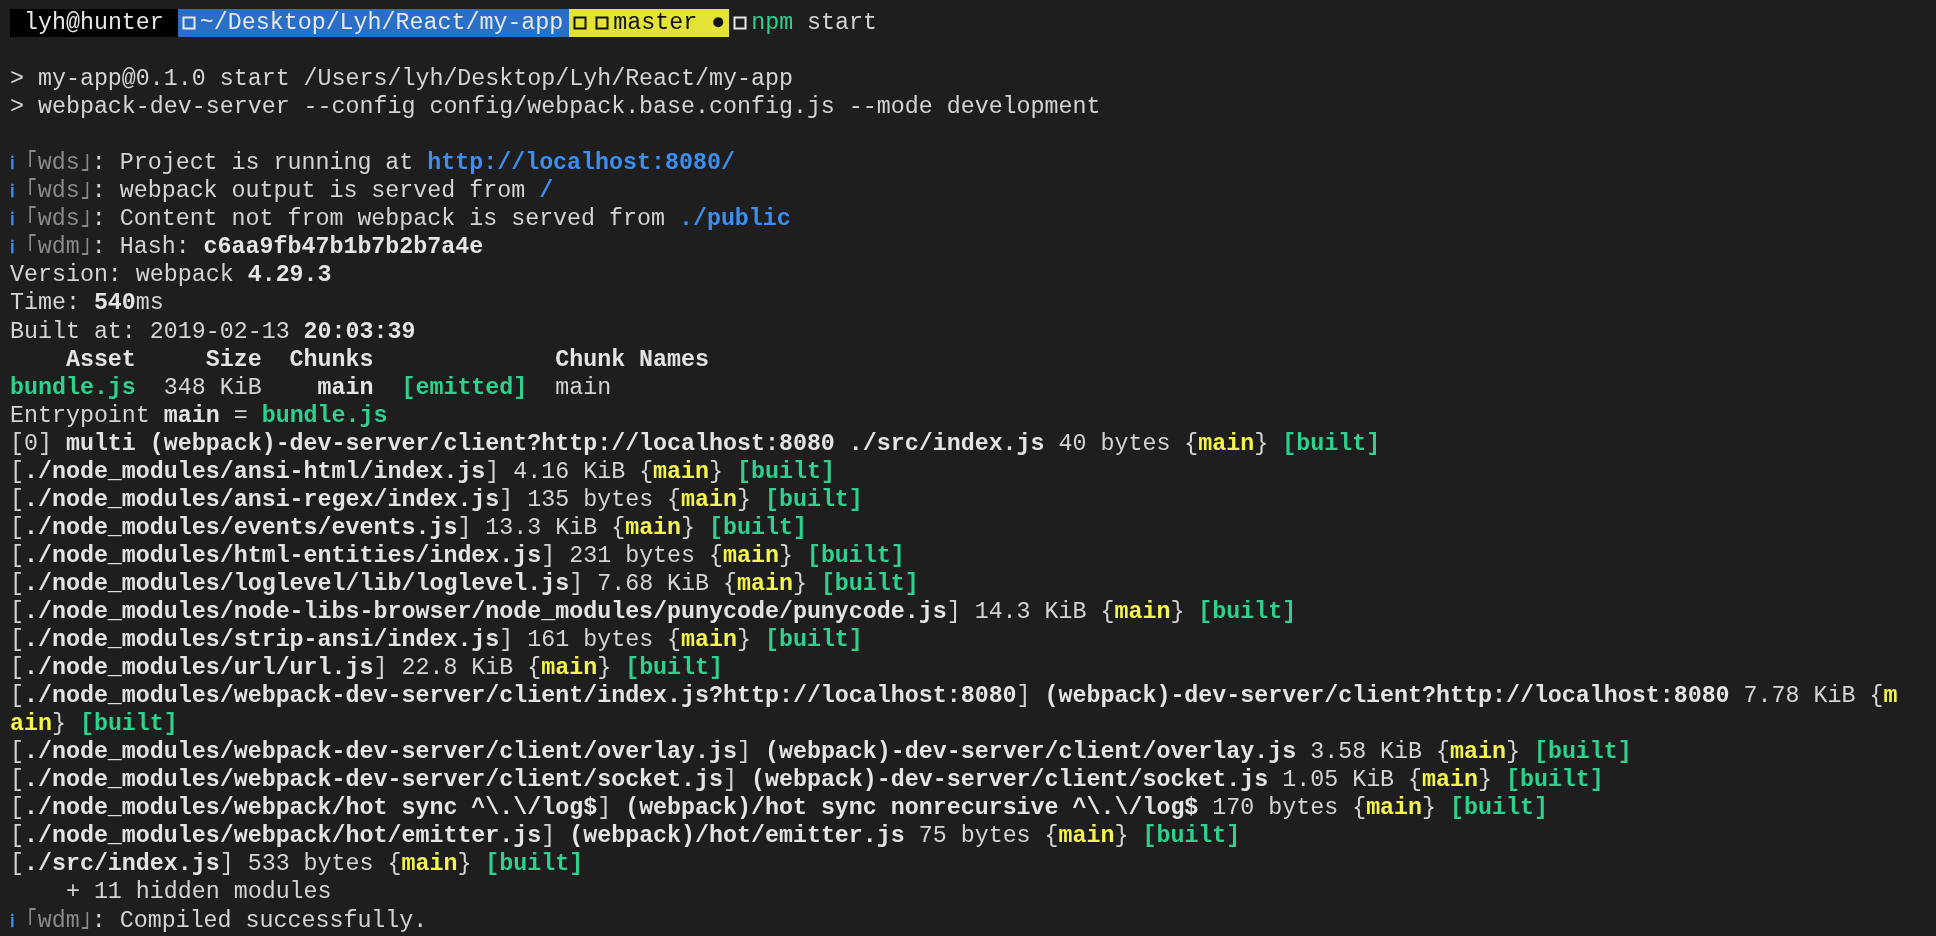 The image size is (1936, 936). What do you see at coordinates (94, 23) in the screenshot?
I see `prompt-user: lyh@hunter` at bounding box center [94, 23].